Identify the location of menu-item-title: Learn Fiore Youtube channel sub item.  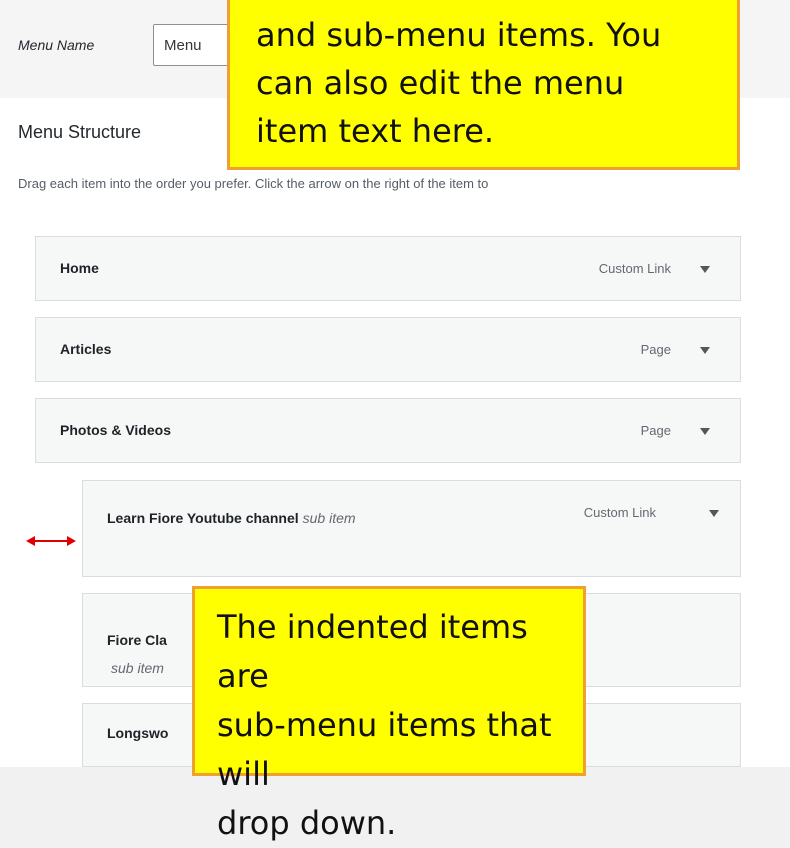
(287, 518).